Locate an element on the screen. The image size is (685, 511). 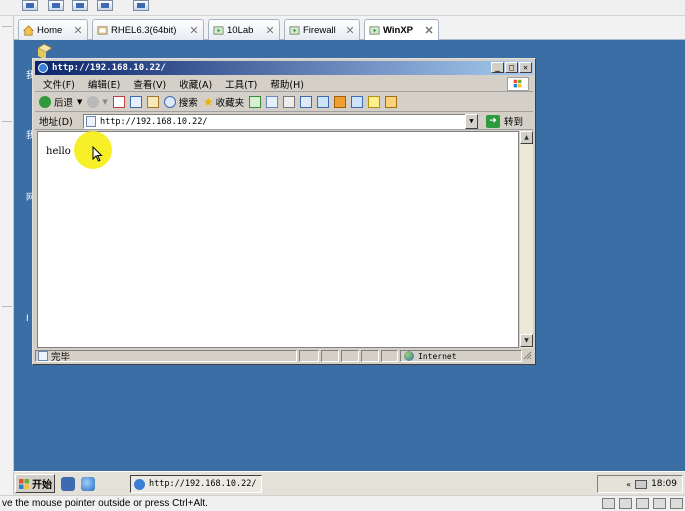
close-button: ✕ is located at coordinates (525, 67).